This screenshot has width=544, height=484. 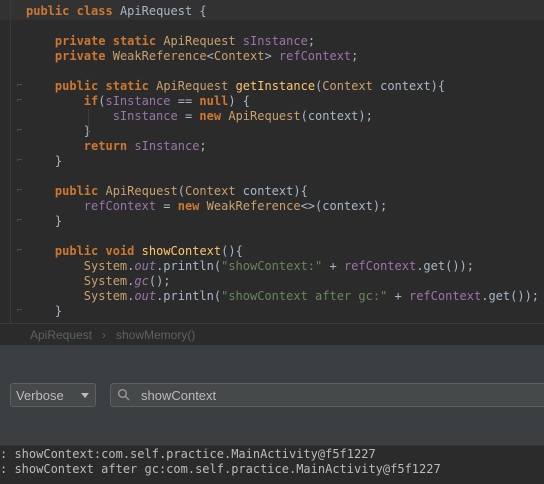 What do you see at coordinates (61, 335) in the screenshot?
I see `breadcrumb-class: ApiRequest` at bounding box center [61, 335].